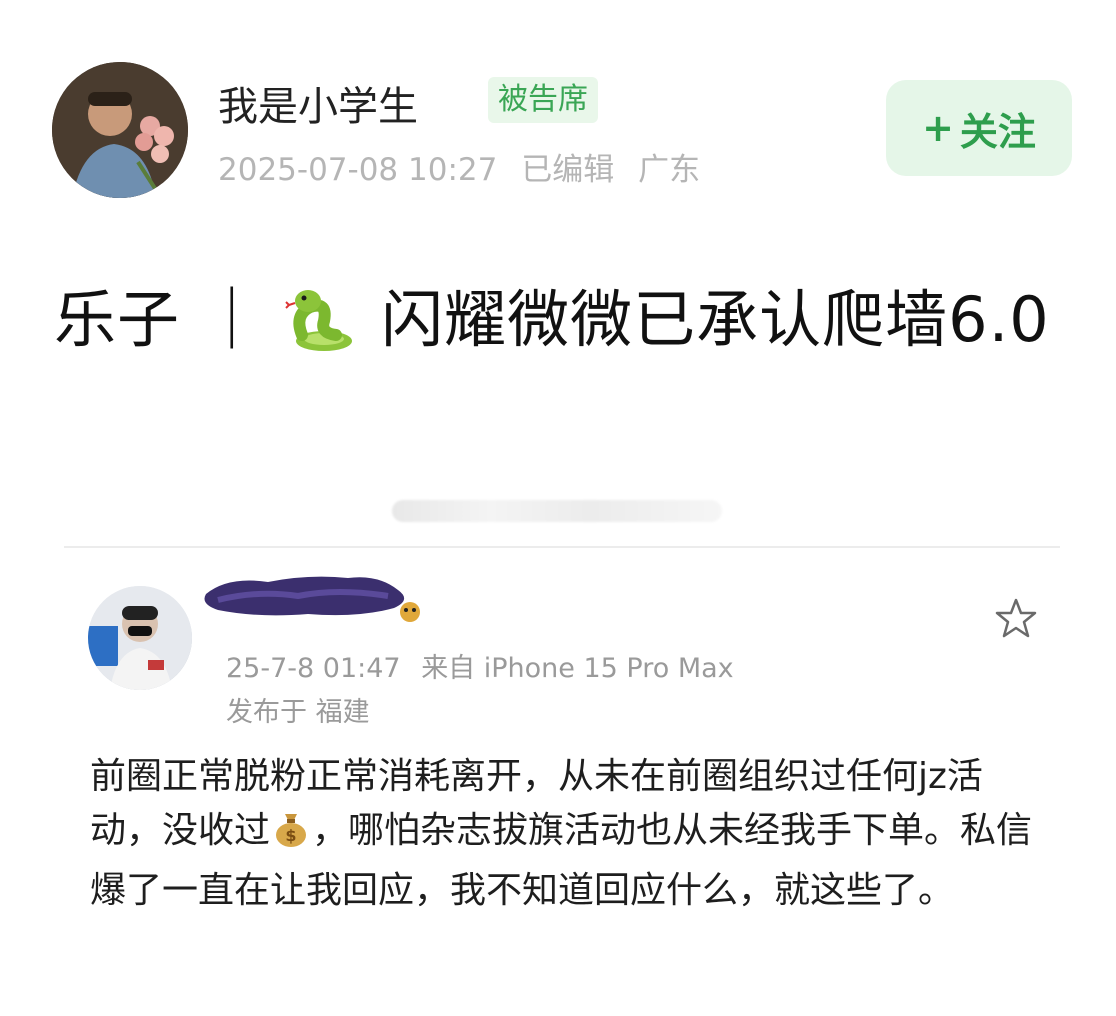 The width and height of the screenshot is (1116, 1016). I want to click on author-avatar-image, so click(120, 130).